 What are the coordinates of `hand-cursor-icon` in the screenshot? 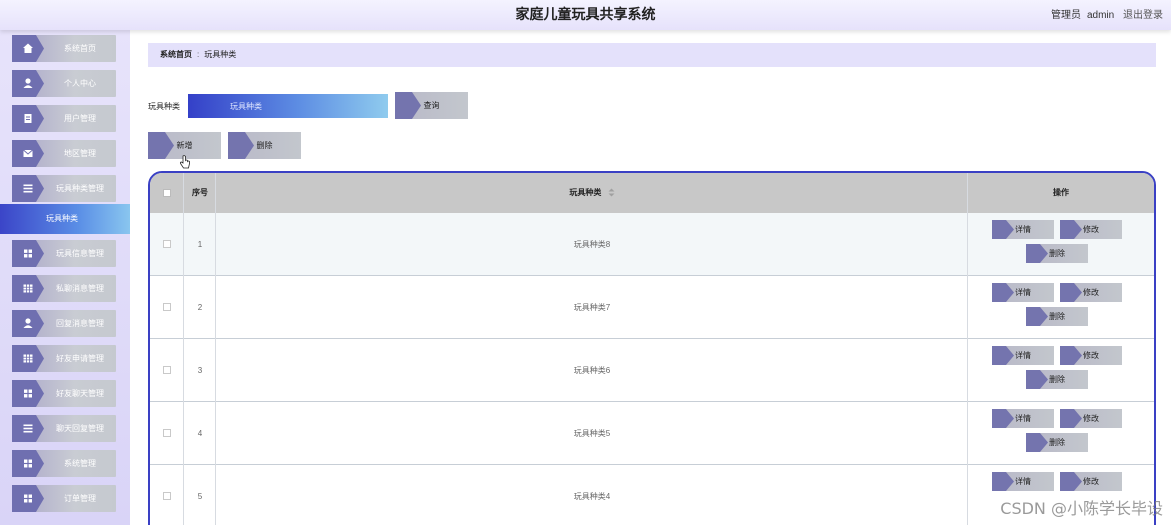 It's located at (184, 162).